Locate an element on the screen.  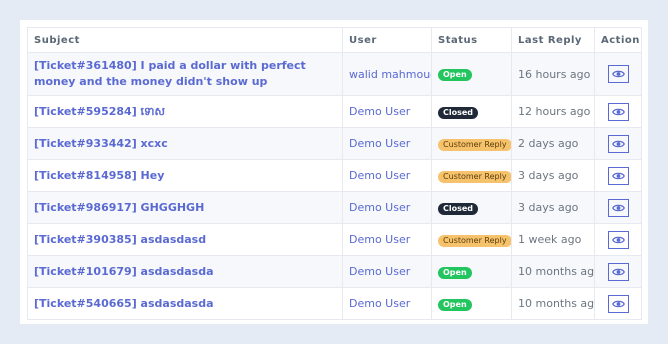
subject-cell: [Ticket#933442] xcxc is located at coordinates (185, 143).